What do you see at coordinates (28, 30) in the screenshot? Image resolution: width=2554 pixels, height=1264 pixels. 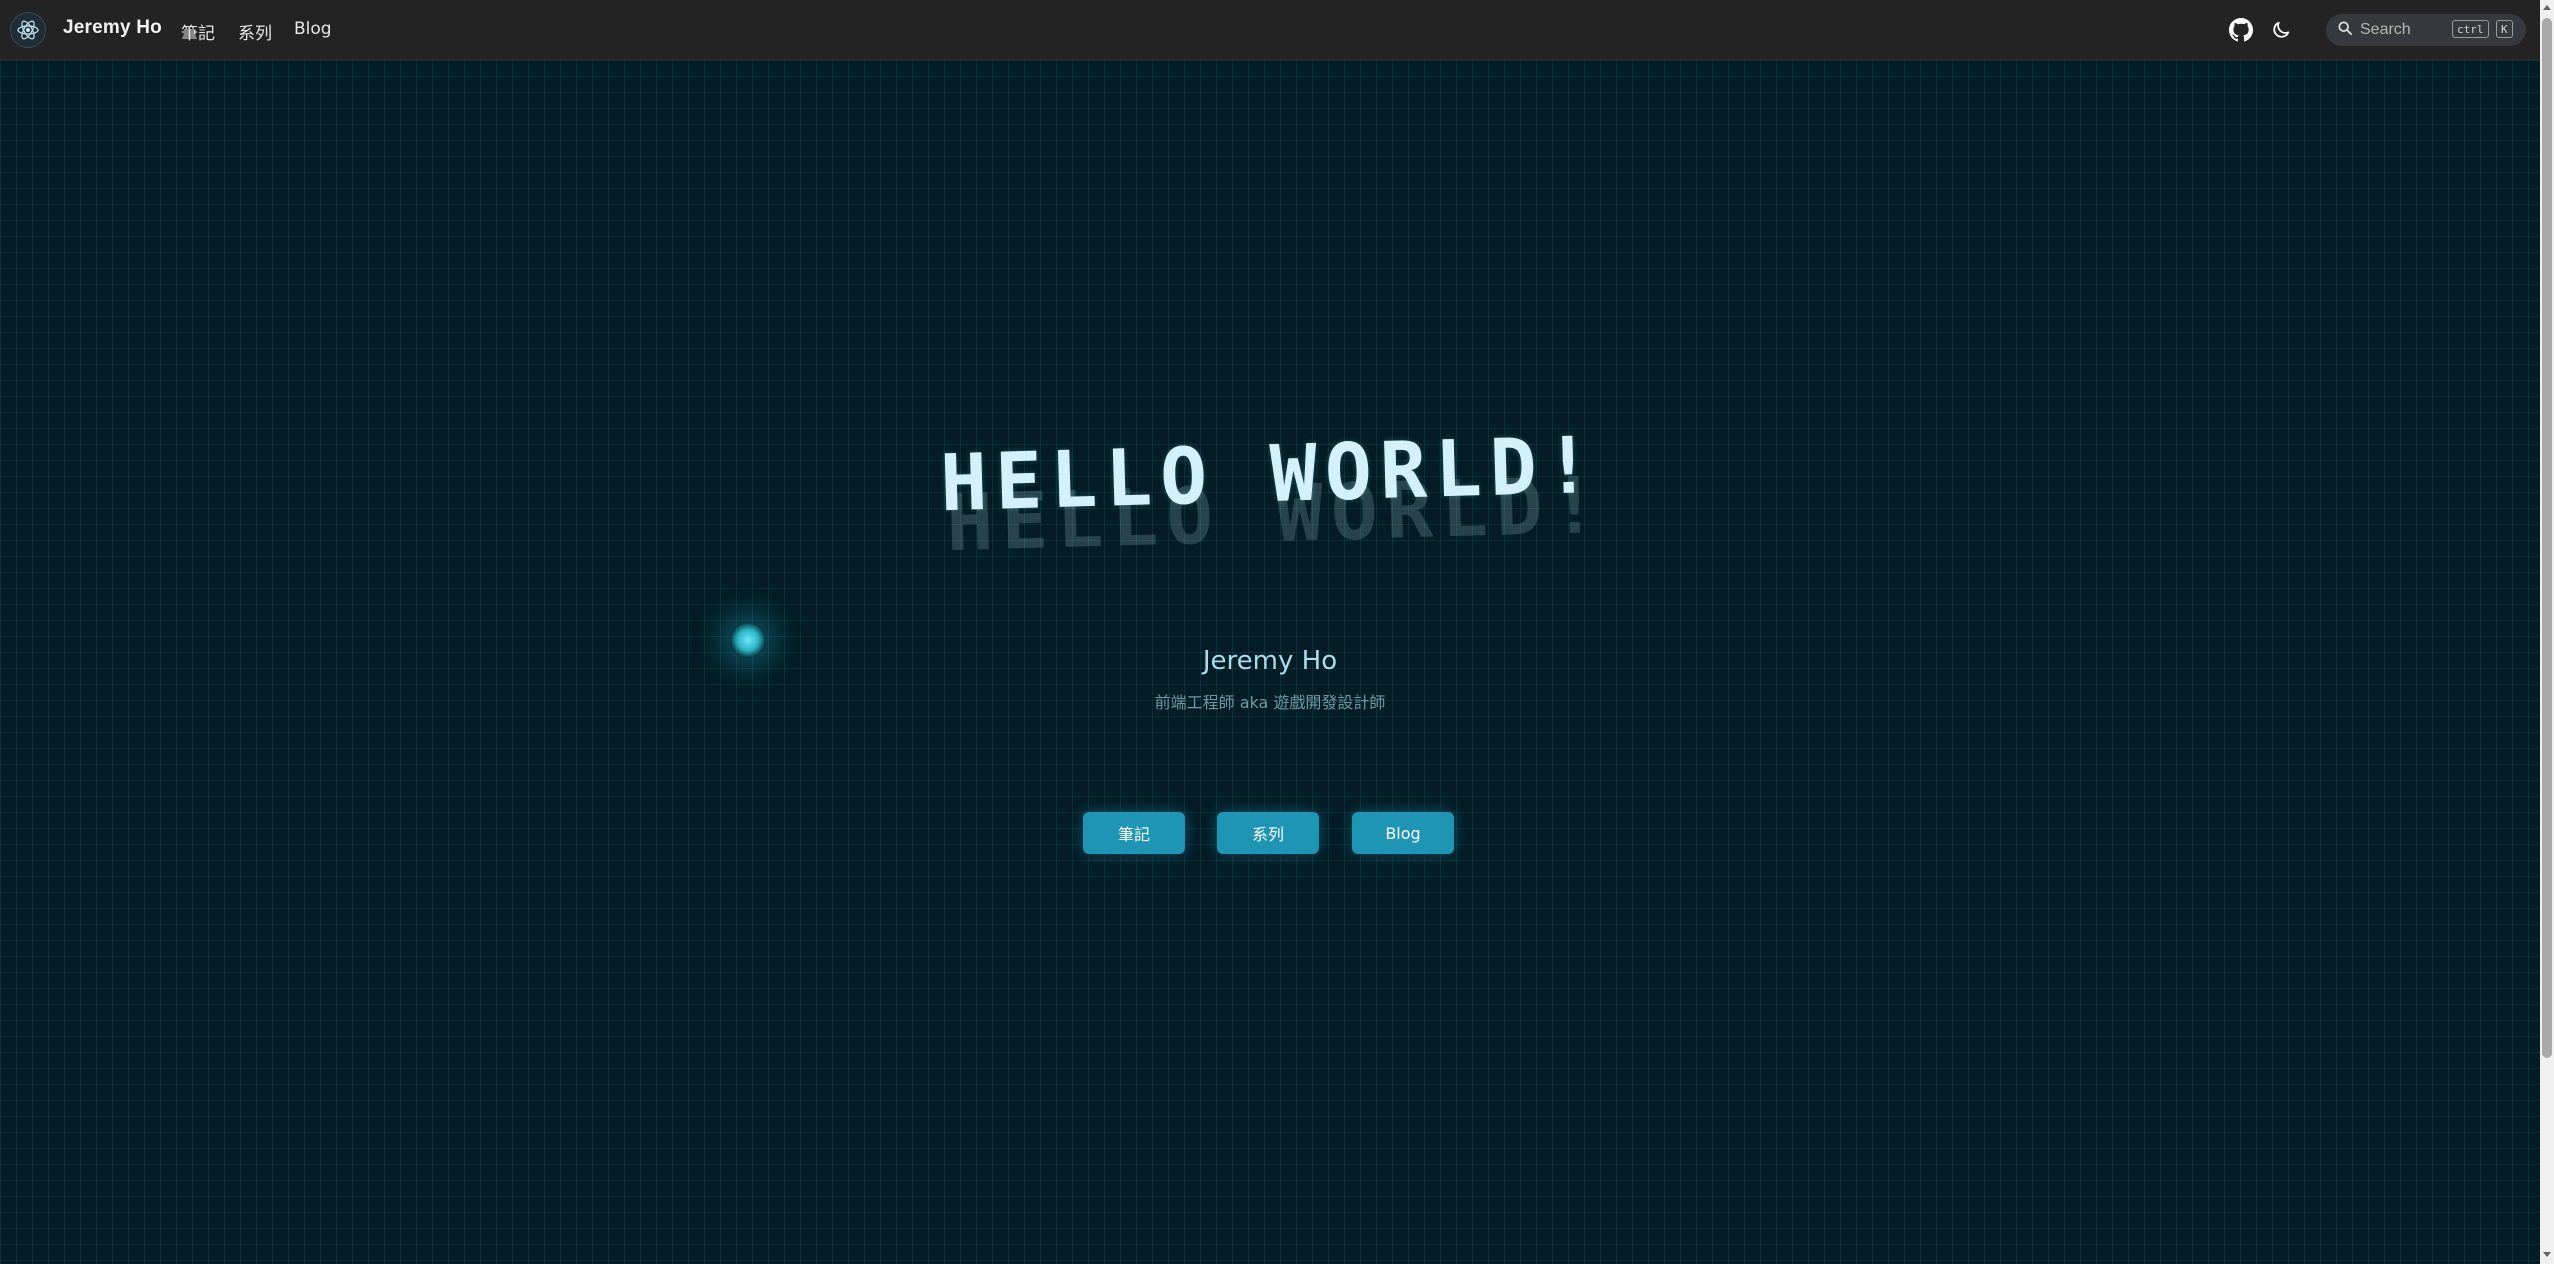 I see `atom-logo-icon` at bounding box center [28, 30].